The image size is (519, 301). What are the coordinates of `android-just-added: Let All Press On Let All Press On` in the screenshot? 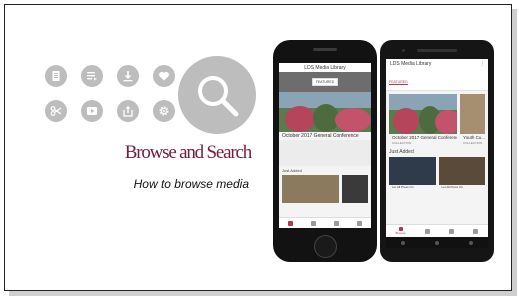 It's located at (437, 173).